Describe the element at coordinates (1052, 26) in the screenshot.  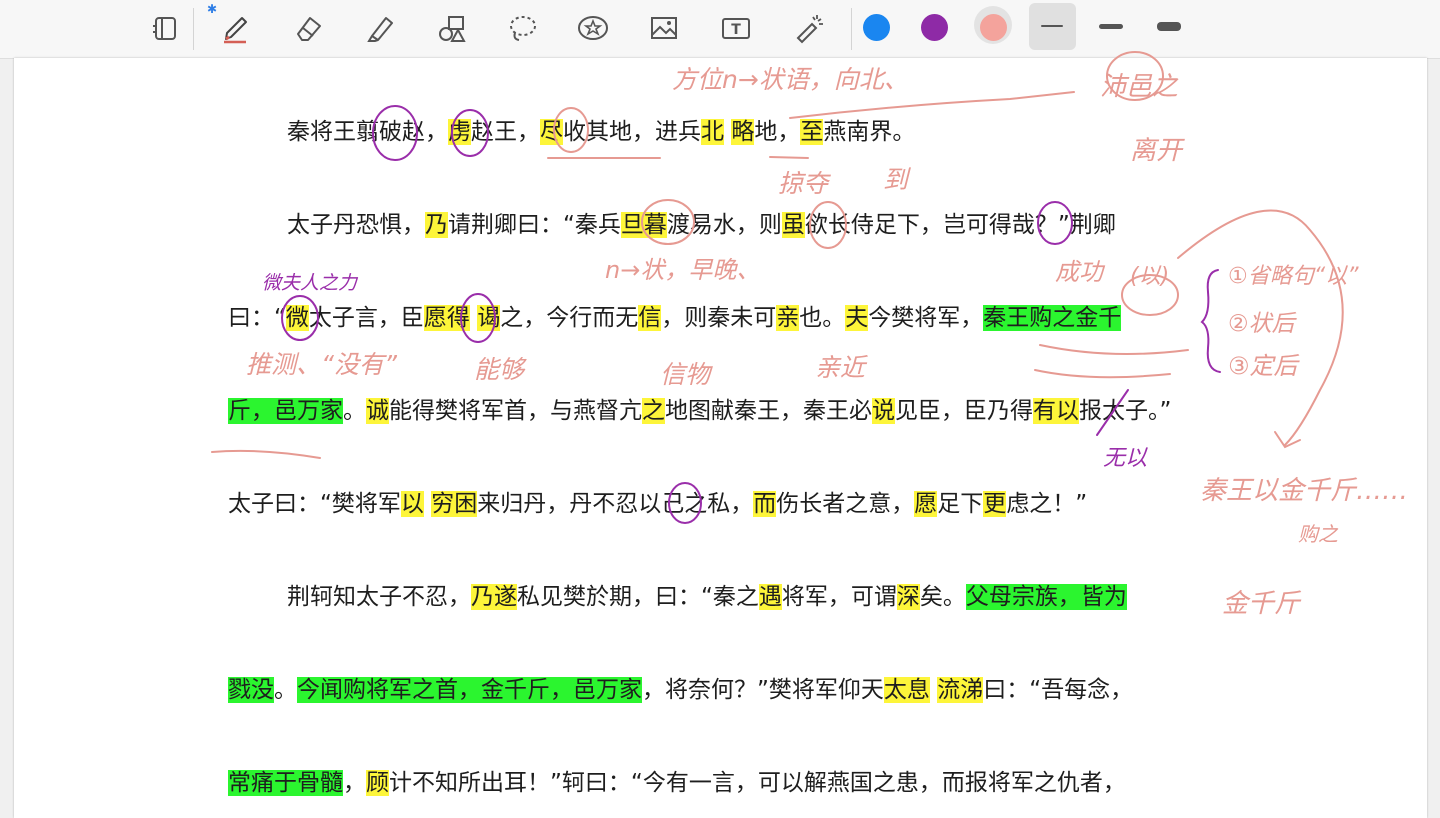
I see `stroke-thin-icon` at that location.